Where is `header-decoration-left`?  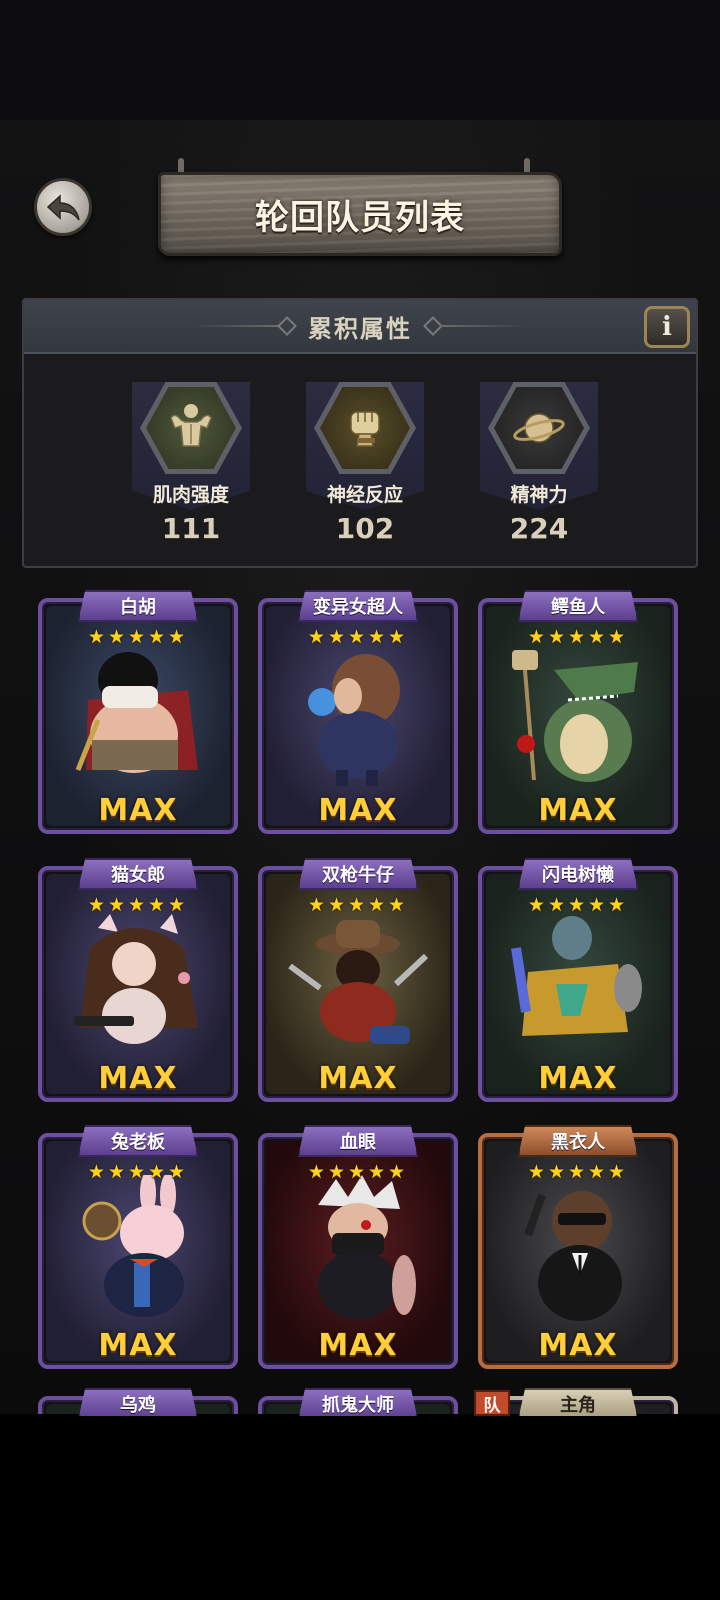 header-decoration-left is located at coordinates (235, 326).